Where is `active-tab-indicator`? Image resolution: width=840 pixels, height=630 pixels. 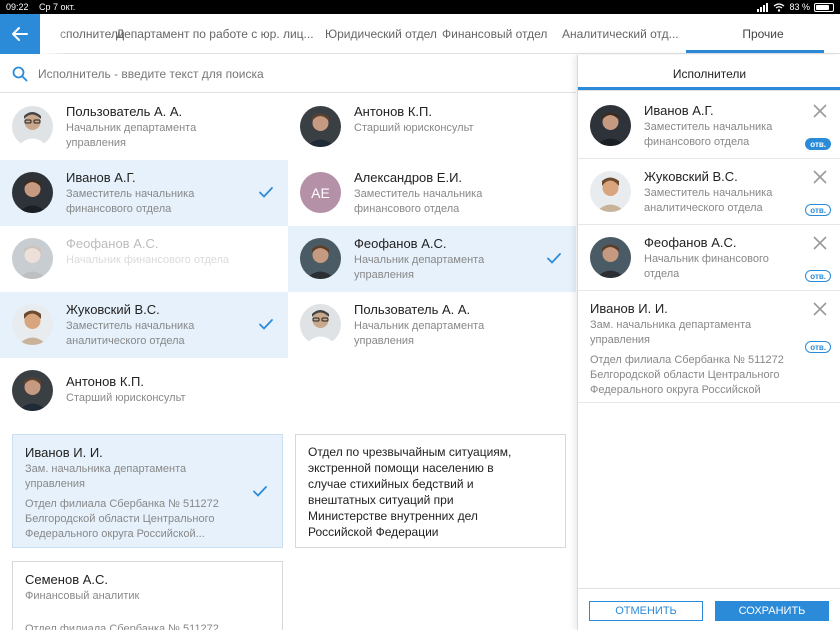 active-tab-indicator is located at coordinates (755, 51).